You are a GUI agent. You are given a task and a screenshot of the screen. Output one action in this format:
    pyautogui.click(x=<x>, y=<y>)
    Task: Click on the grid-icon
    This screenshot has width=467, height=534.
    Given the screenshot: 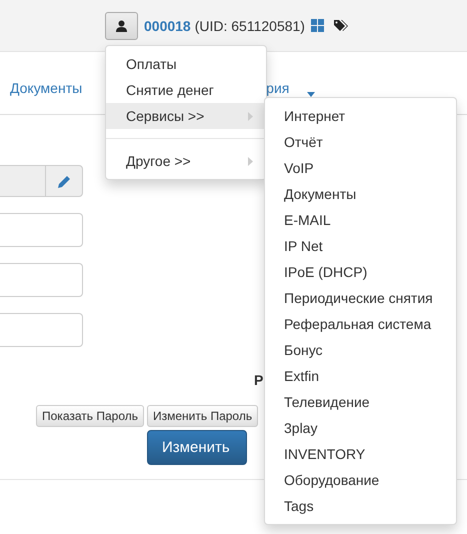 What is the action you would take?
    pyautogui.click(x=317, y=25)
    